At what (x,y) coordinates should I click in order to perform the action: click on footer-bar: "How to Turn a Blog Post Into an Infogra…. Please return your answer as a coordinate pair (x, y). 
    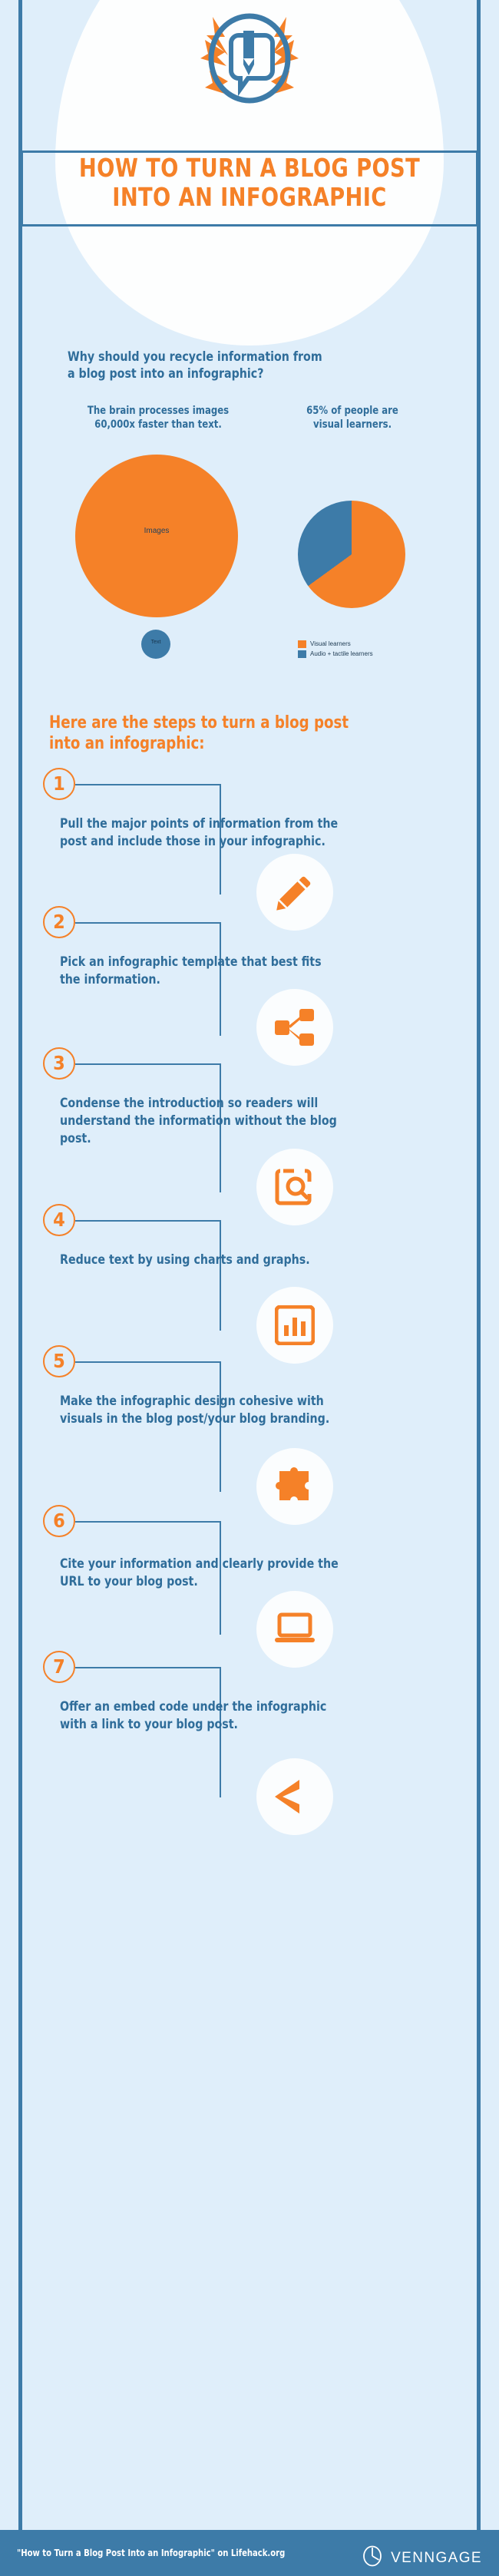
    Looking at the image, I should click on (249, 2553).